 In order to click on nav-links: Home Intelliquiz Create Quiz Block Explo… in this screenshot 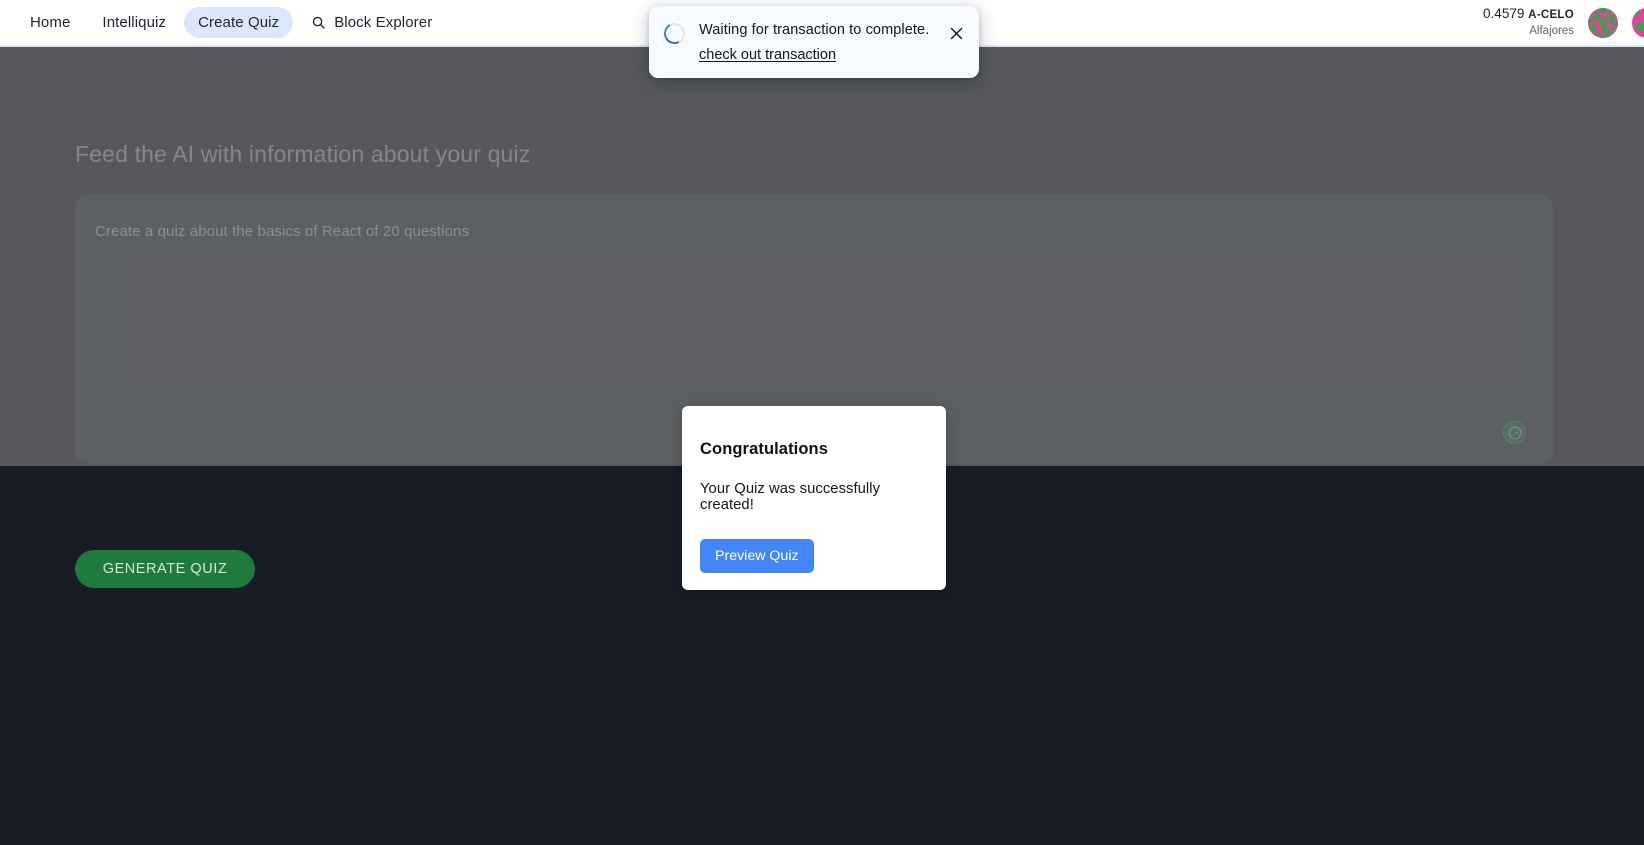, I will do `click(223, 22)`.